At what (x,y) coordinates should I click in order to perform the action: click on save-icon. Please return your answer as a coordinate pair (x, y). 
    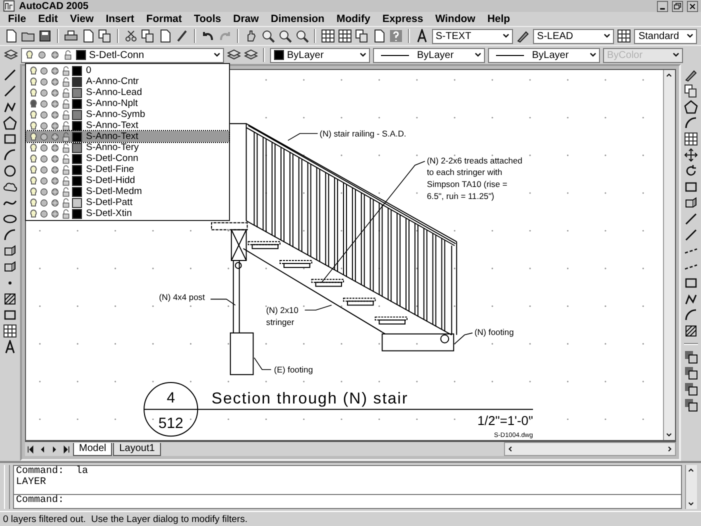
    Looking at the image, I should click on (45, 36).